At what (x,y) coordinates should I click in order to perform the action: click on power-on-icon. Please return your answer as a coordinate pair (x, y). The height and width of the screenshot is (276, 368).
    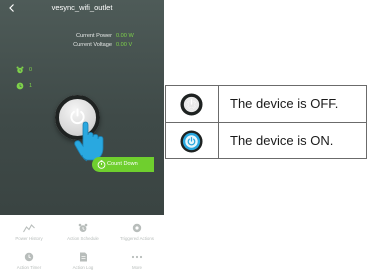
    Looking at the image, I should click on (191, 141).